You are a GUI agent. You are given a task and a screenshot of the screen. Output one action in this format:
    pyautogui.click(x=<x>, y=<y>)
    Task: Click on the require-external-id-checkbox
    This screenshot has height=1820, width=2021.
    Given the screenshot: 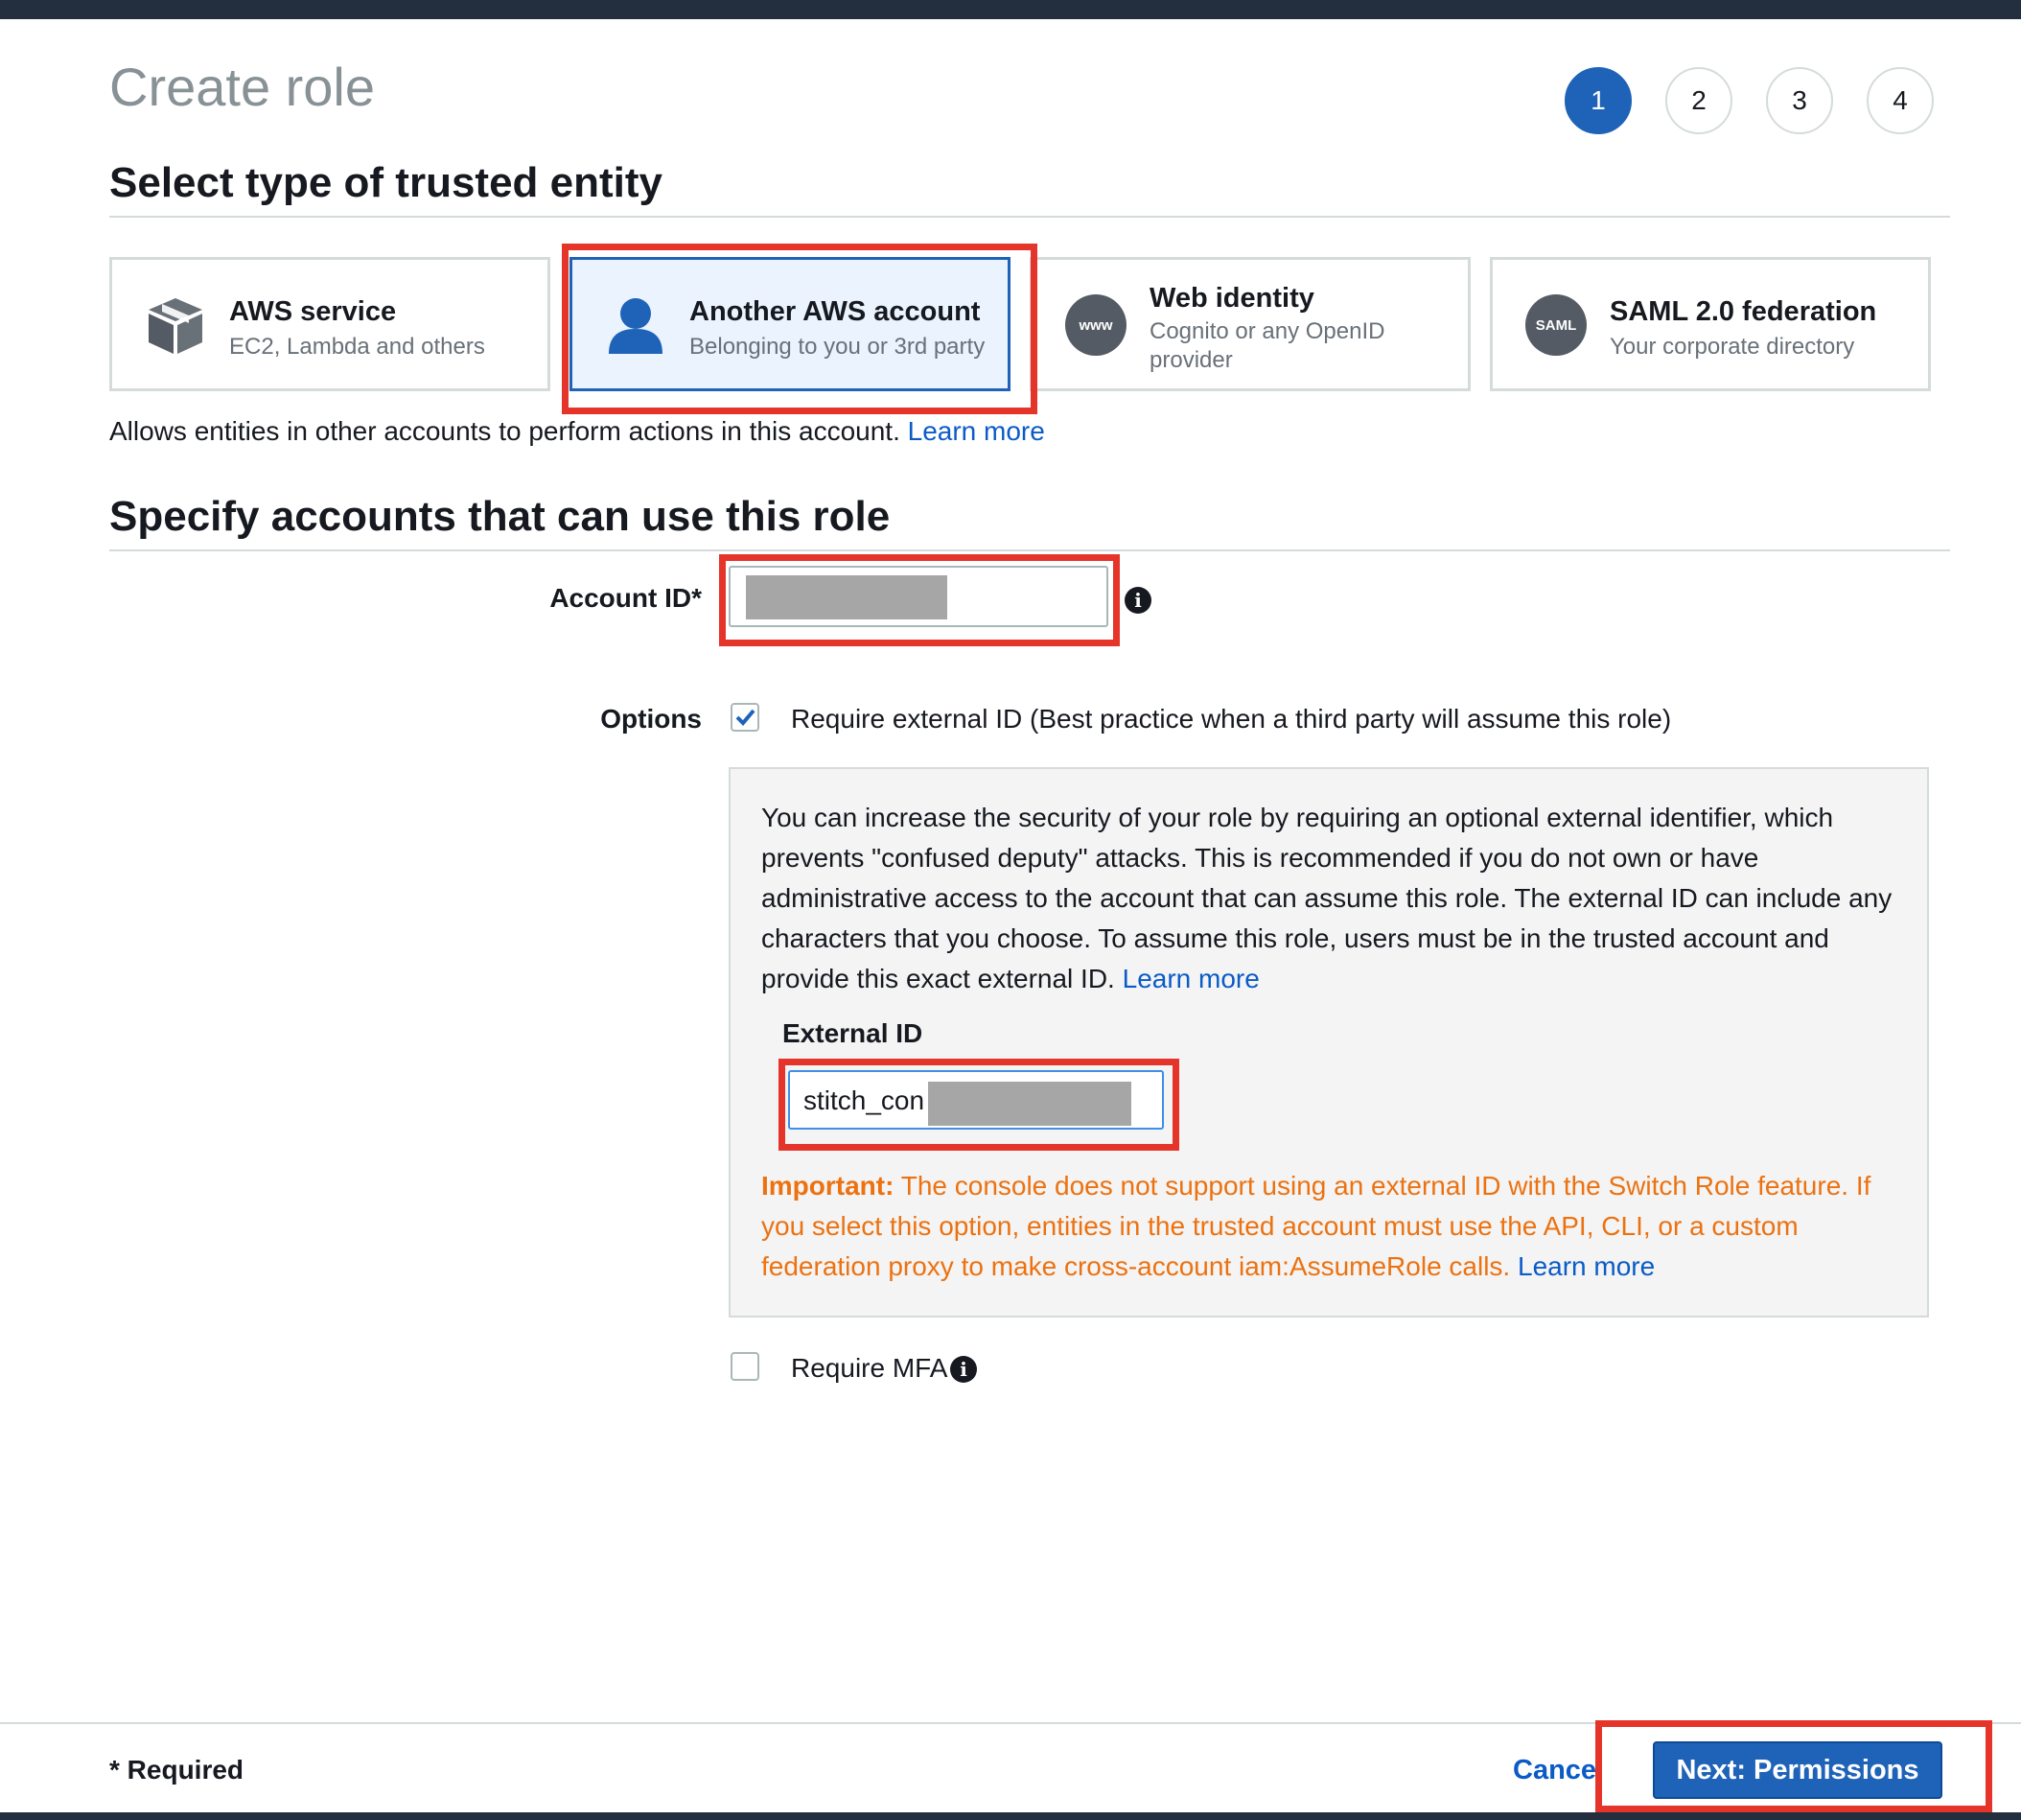 What is the action you would take?
    pyautogui.click(x=745, y=717)
    